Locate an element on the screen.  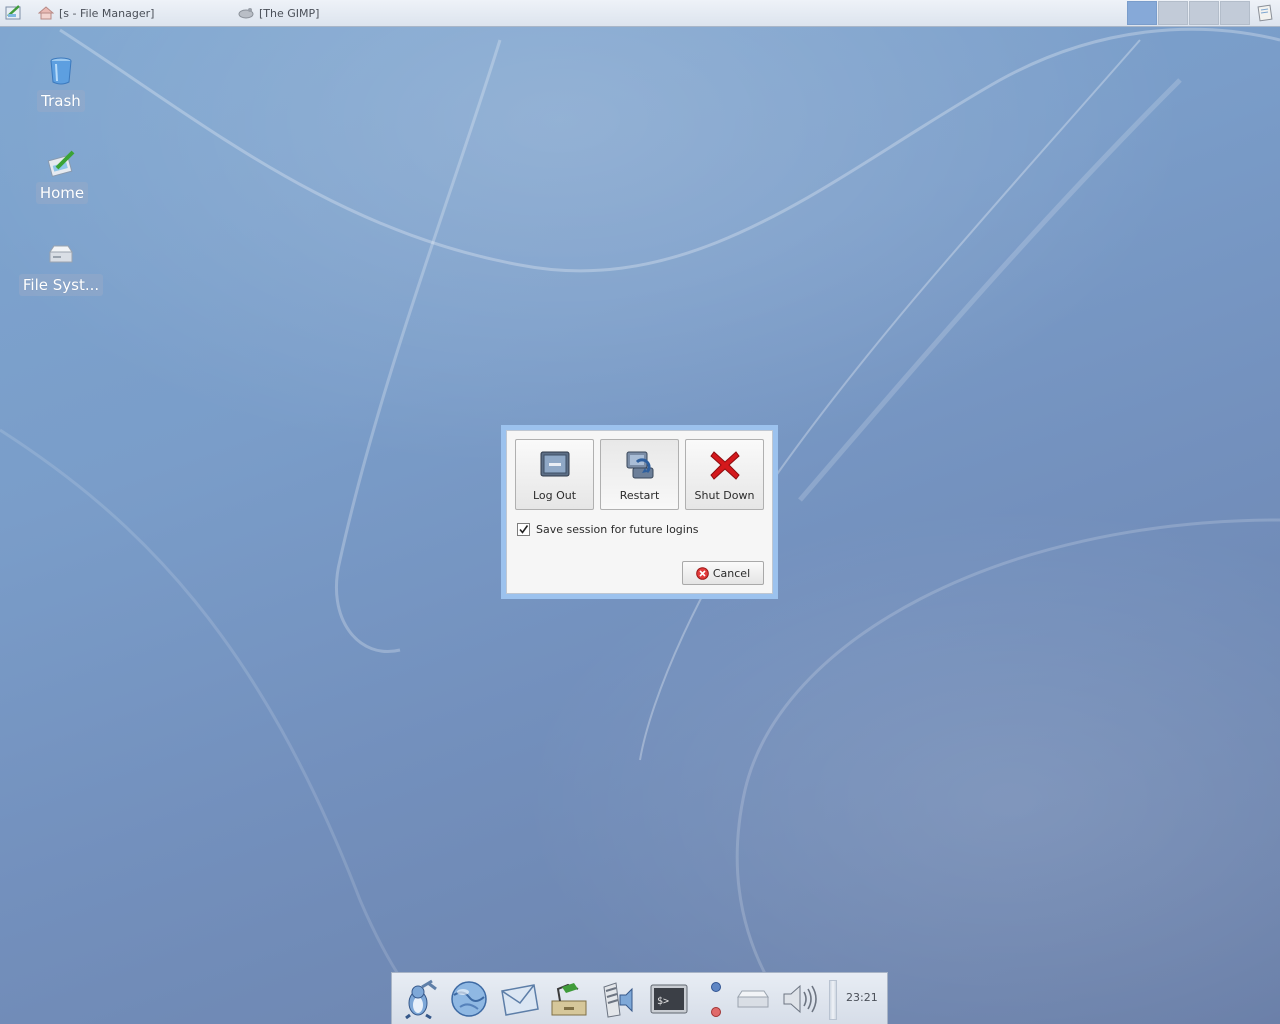
checkmark-icon is located at coordinates (524, 529).